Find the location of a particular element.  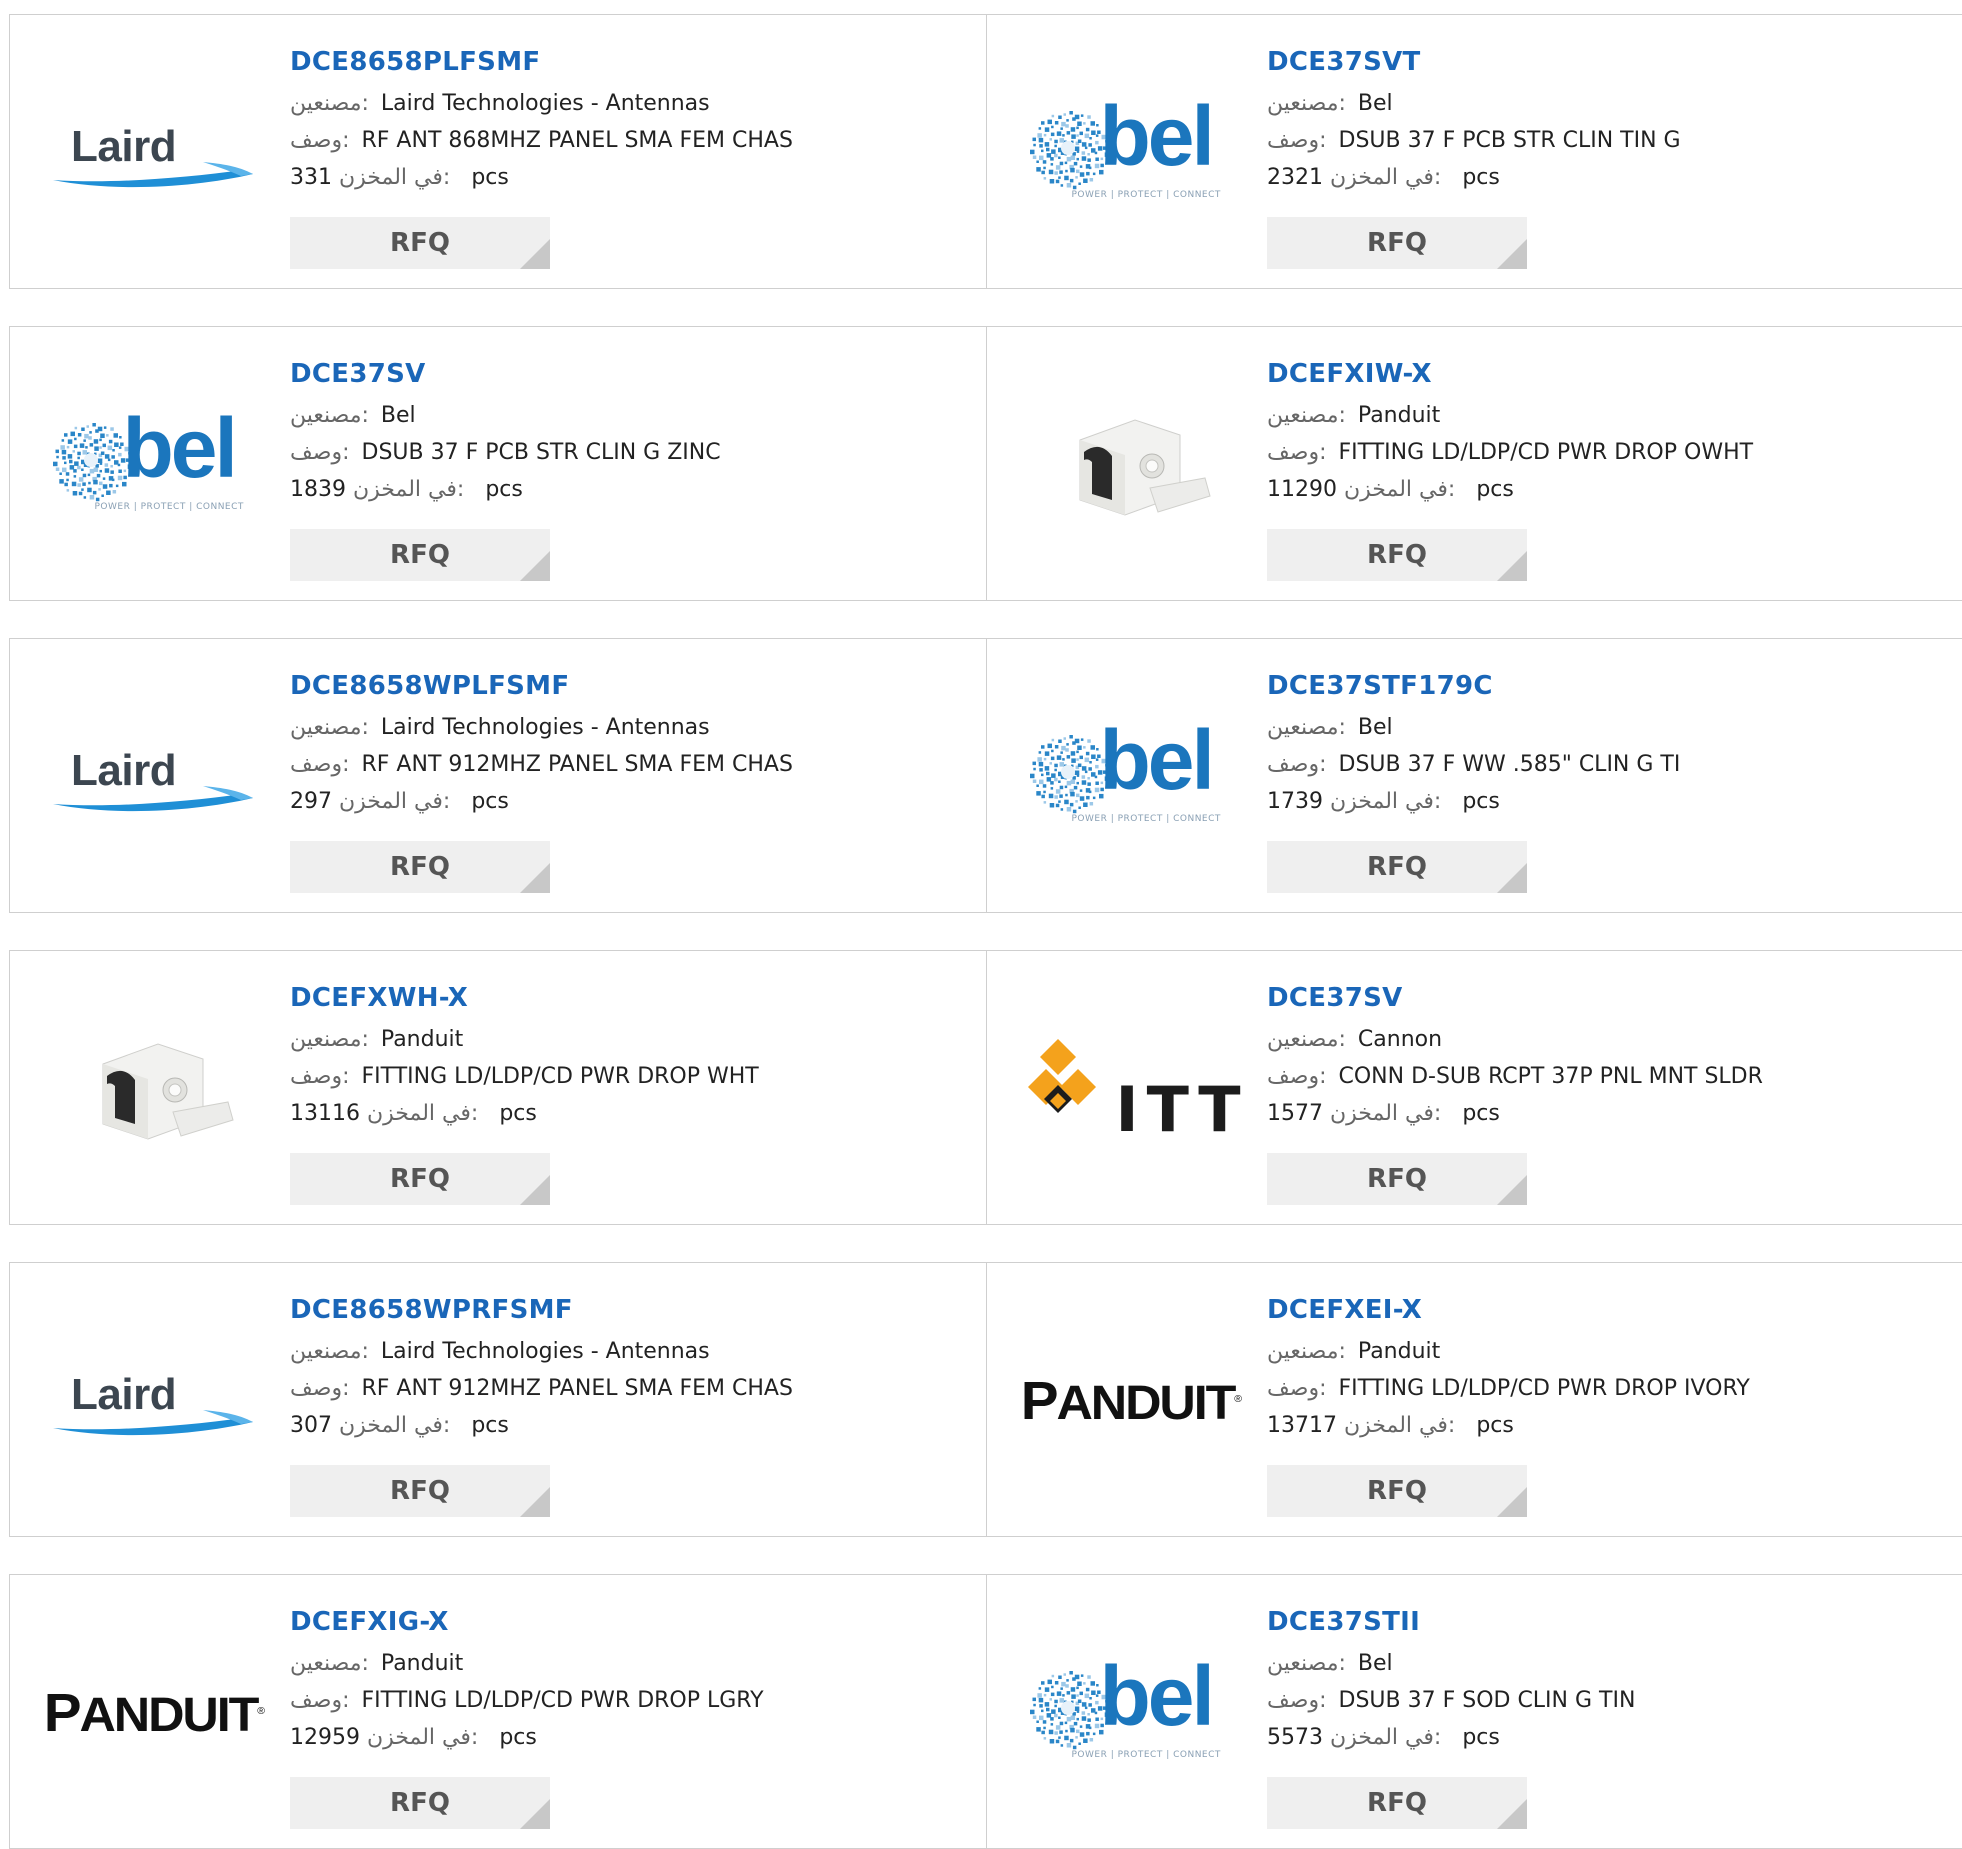

manufacturer-row: مصنعين: Panduit is located at coordinates (635, 1039).